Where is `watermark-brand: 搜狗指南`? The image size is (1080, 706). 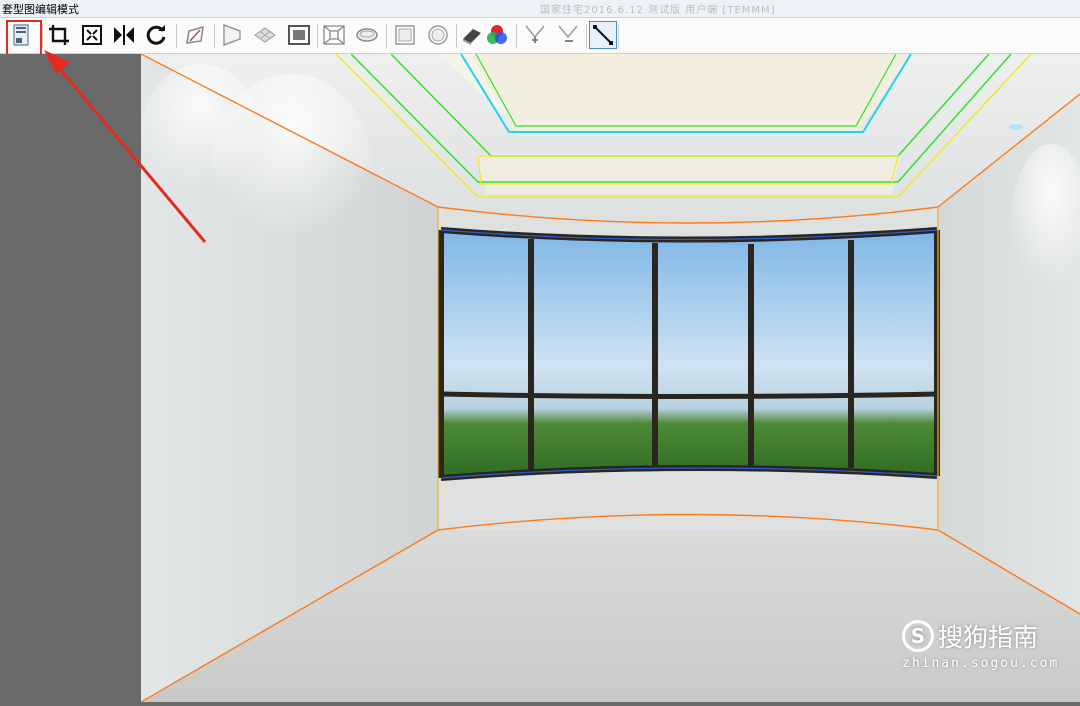
watermark-brand: 搜狗指南 is located at coordinates (988, 637).